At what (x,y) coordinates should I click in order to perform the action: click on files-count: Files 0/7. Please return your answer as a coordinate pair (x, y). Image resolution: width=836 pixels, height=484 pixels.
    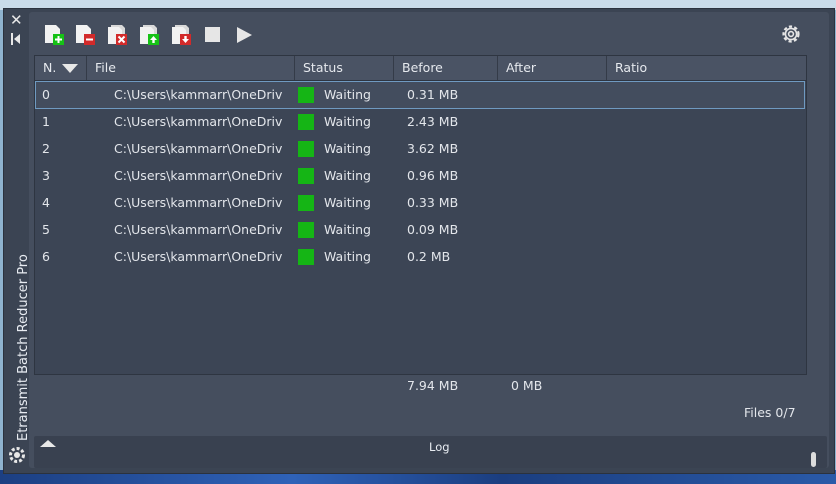
    Looking at the image, I should click on (770, 412).